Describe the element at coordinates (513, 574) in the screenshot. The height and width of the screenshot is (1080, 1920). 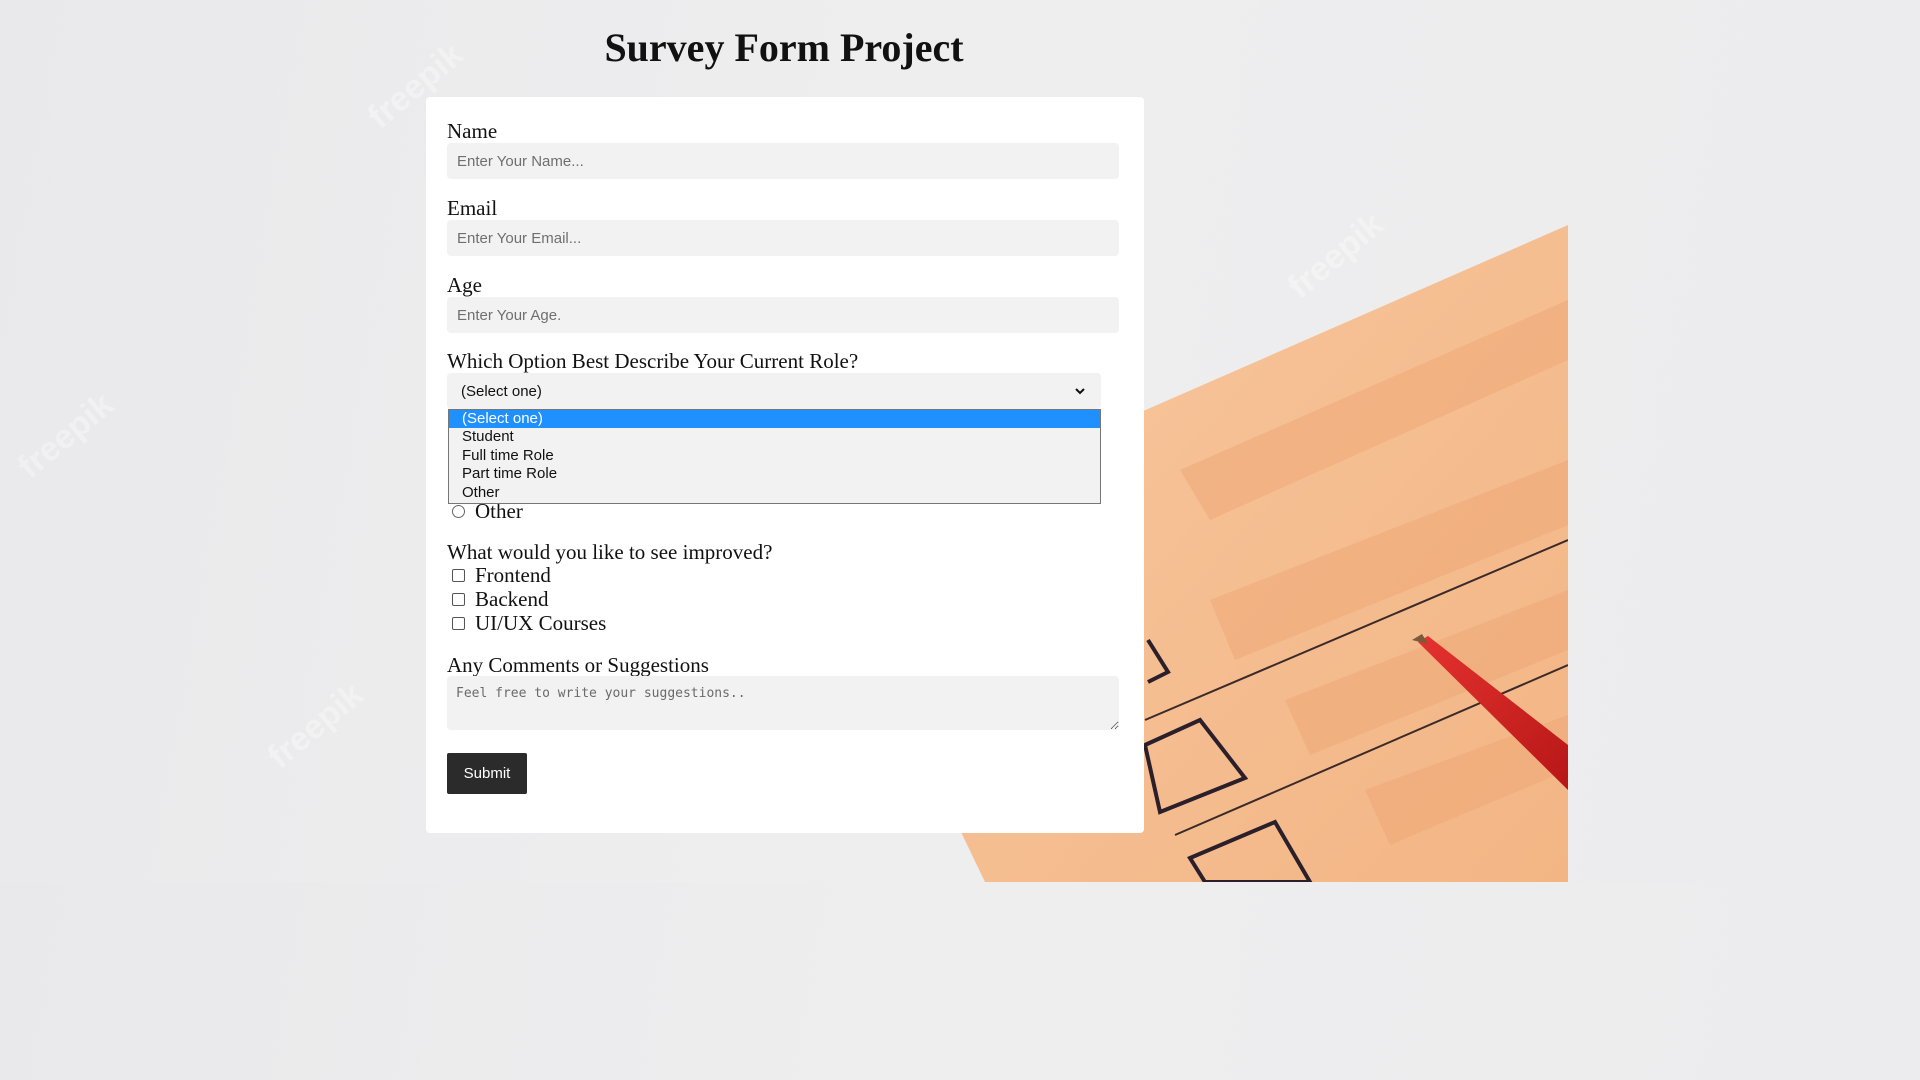
I see `checkbox-label: Frontend` at that location.